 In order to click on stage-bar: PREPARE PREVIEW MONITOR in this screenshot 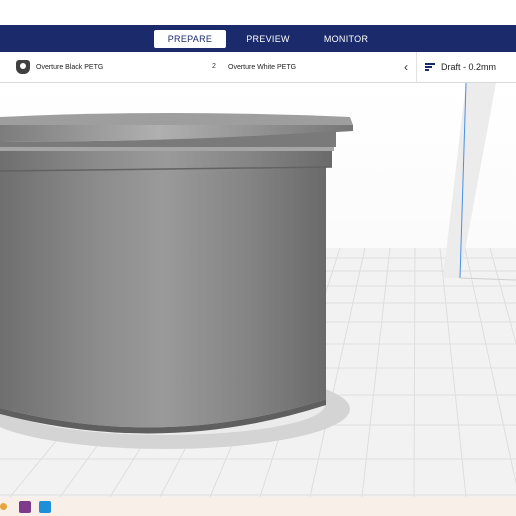, I will do `click(258, 38)`.